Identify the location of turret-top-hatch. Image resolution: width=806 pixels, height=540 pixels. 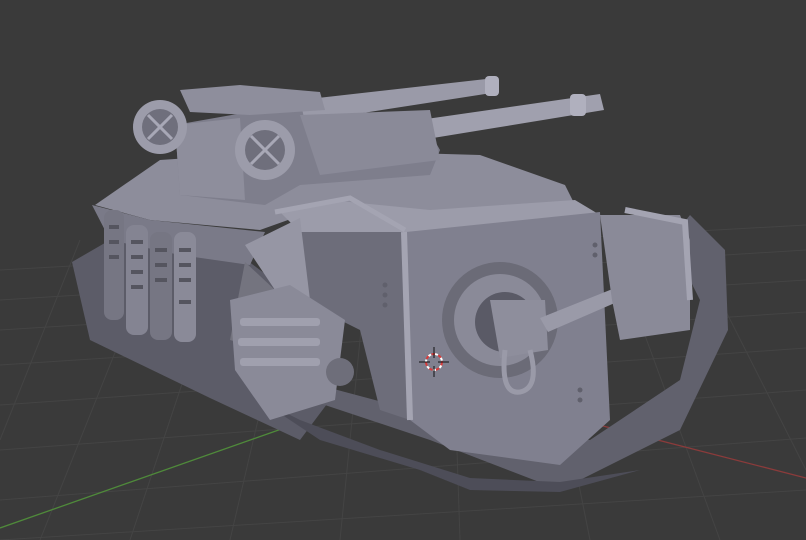
(252, 100).